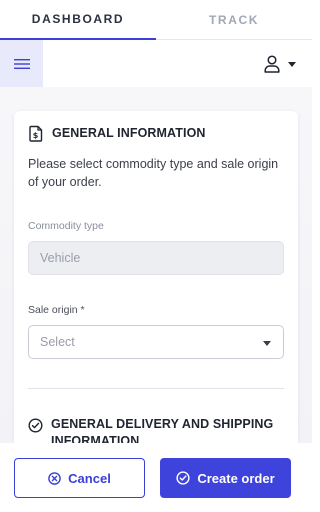 This screenshot has width=320, height=512. What do you see at coordinates (236, 478) in the screenshot?
I see `create-order-button-label: Create order` at bounding box center [236, 478].